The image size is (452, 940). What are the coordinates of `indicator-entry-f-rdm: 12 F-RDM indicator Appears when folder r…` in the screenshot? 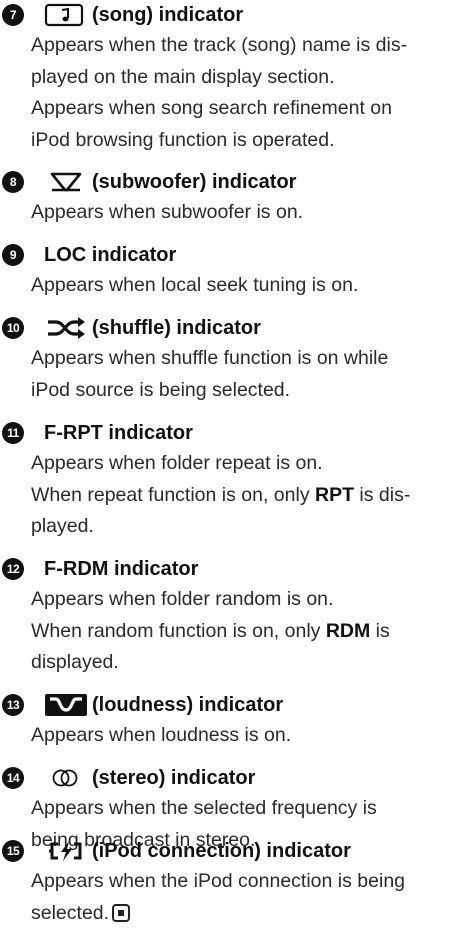 It's located at (226, 616).